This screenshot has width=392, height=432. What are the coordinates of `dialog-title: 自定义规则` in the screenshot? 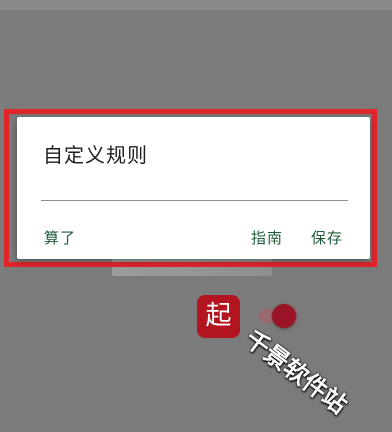 It's located at (95, 155).